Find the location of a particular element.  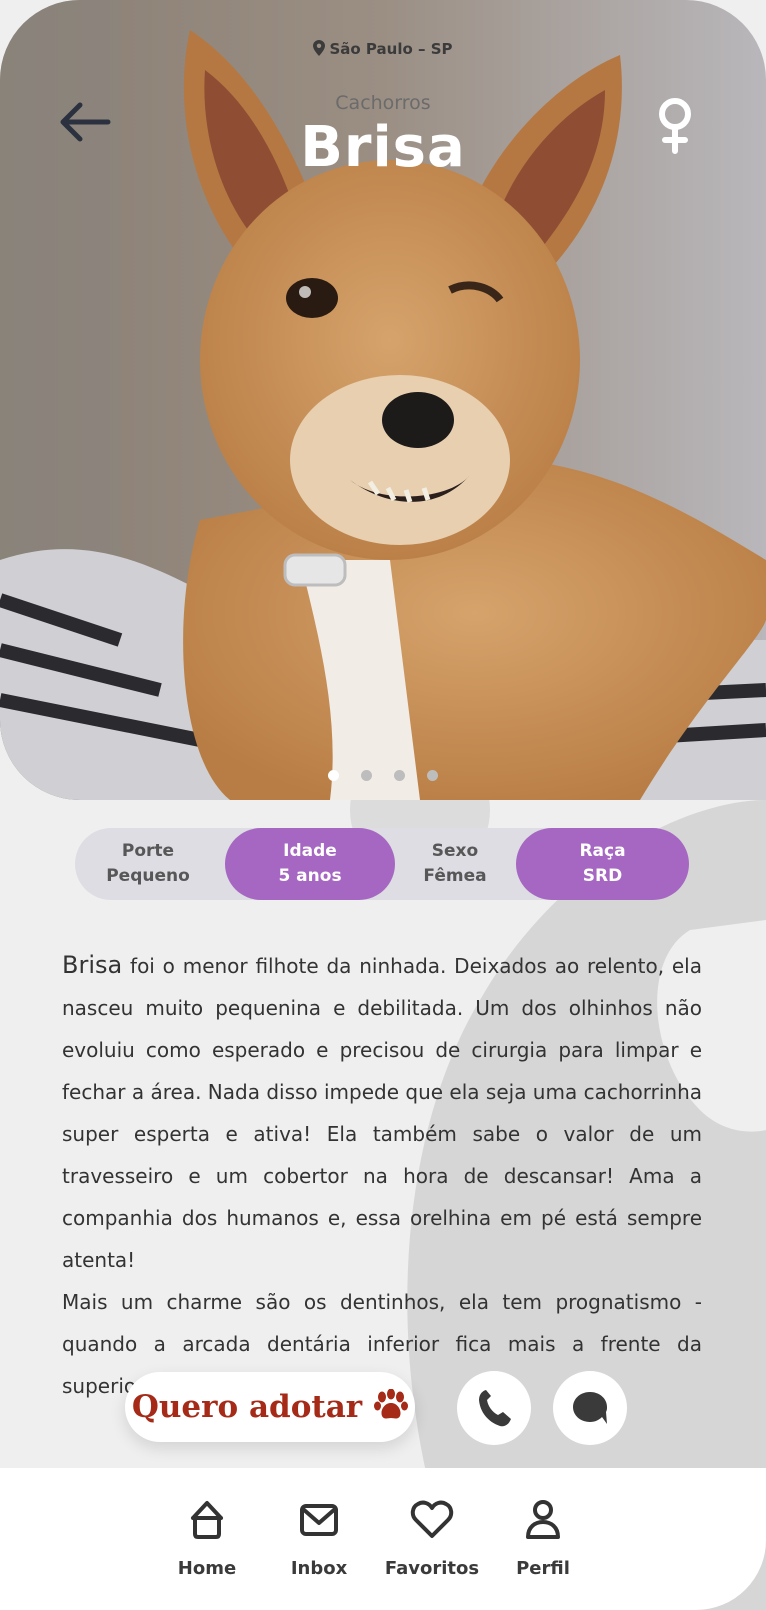

back-button is located at coordinates (85, 122).